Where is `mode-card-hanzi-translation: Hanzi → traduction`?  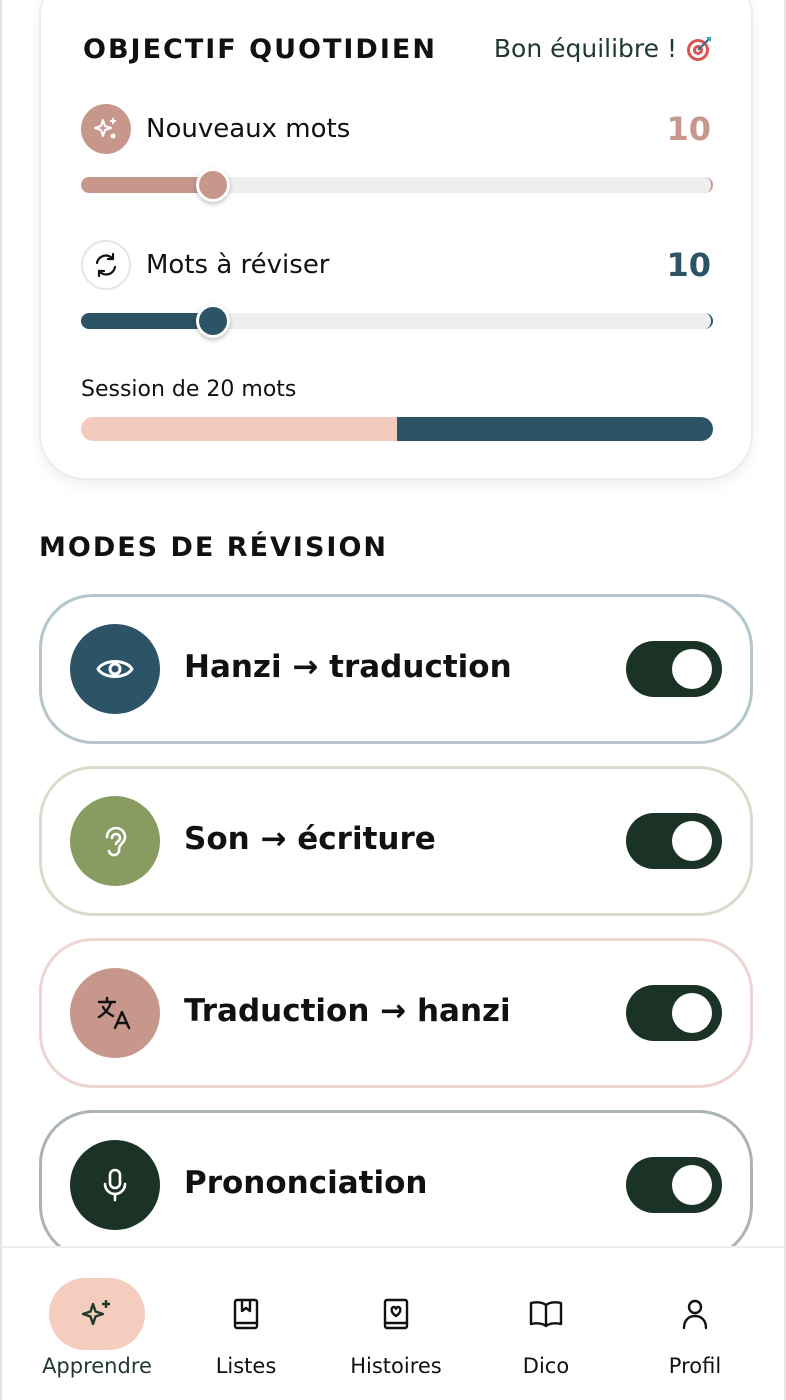 mode-card-hanzi-translation: Hanzi → traduction is located at coordinates (396, 669).